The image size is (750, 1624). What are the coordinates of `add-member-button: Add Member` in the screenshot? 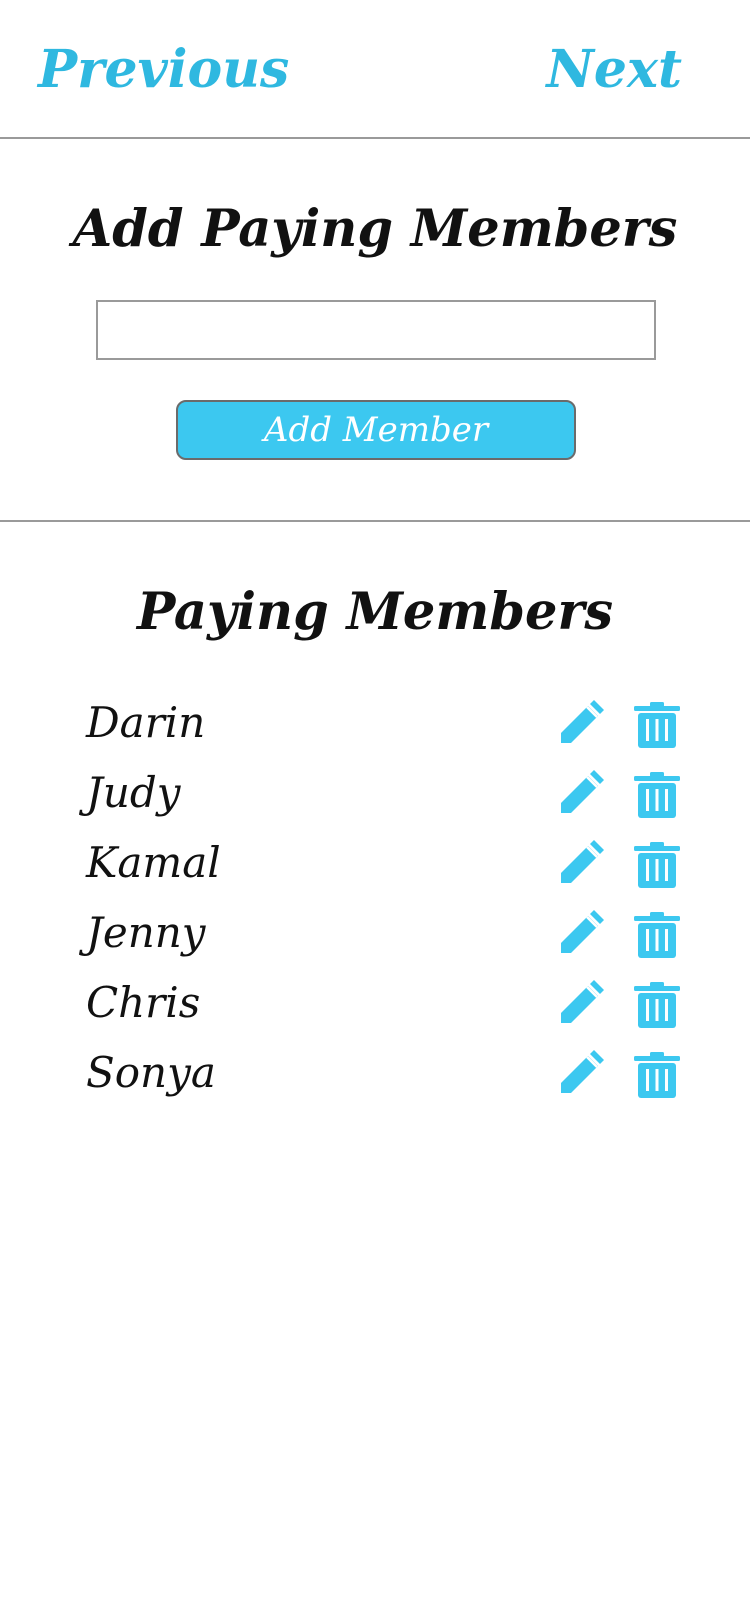 It's located at (376, 430).